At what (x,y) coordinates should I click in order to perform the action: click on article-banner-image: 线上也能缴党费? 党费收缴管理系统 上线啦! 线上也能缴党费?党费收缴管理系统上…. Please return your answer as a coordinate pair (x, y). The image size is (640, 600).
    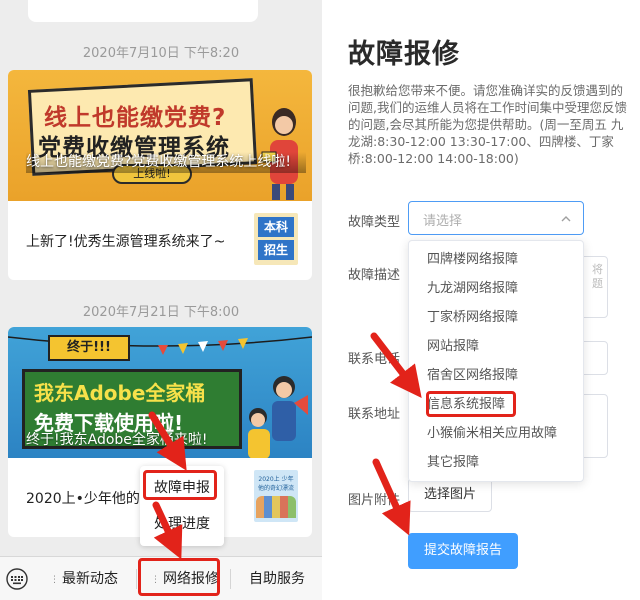
    Looking at the image, I should click on (160, 135).